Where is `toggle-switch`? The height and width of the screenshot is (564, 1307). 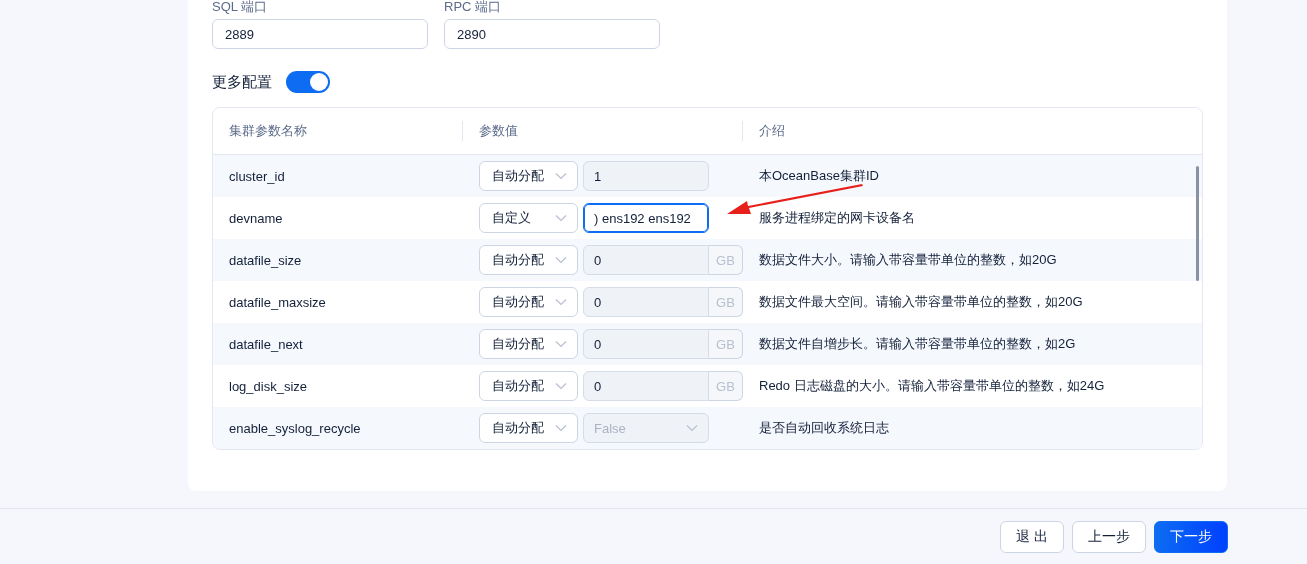 toggle-switch is located at coordinates (308, 82).